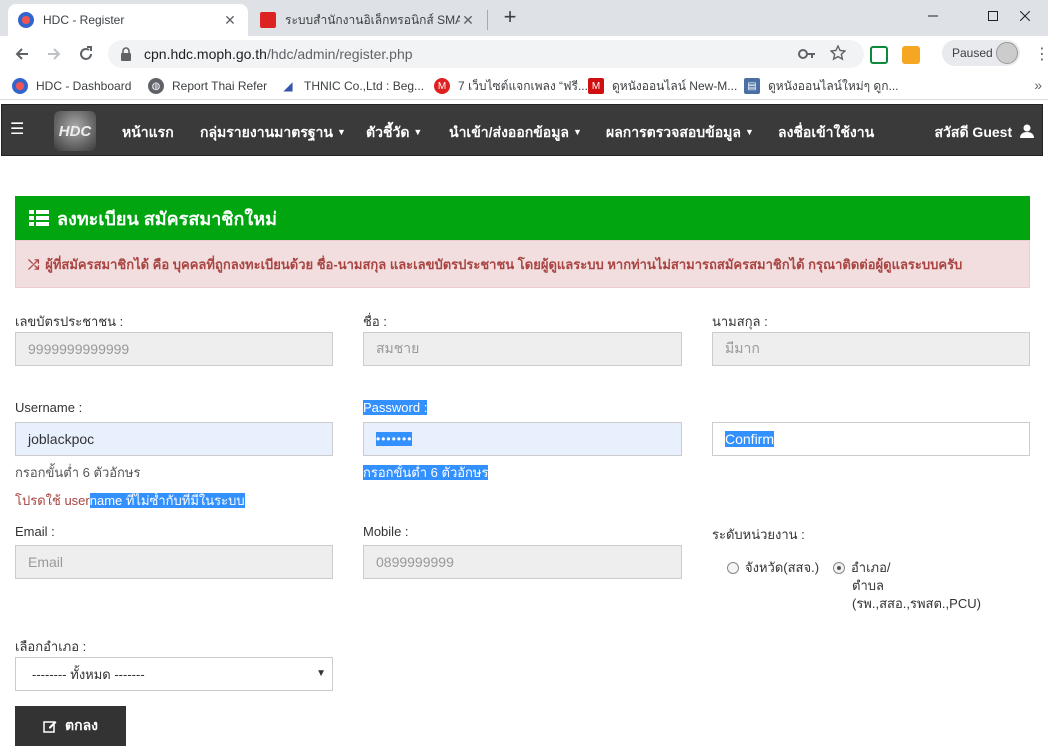  Describe the element at coordinates (128, 20) in the screenshot. I see `tab-hdc-register: HDC - Register ✕` at that location.